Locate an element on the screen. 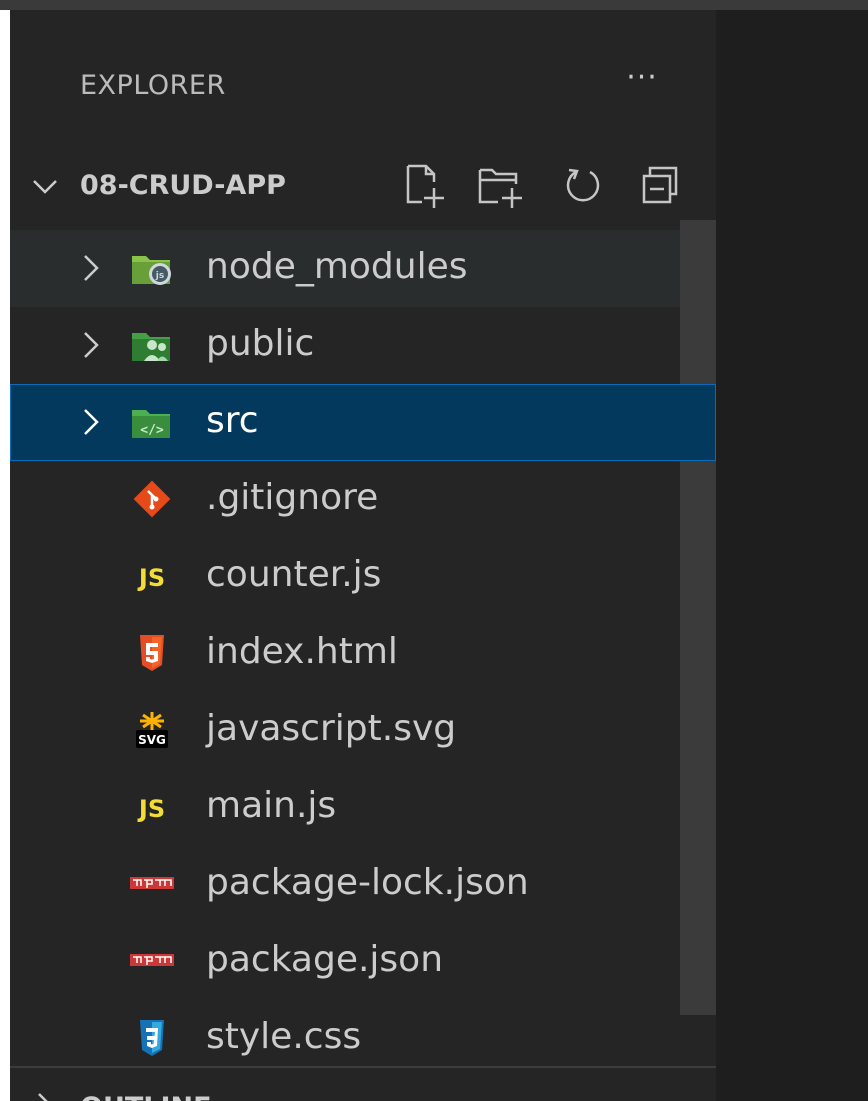 The image size is (868, 1101). tree-item-src: </> src is located at coordinates (363, 422).